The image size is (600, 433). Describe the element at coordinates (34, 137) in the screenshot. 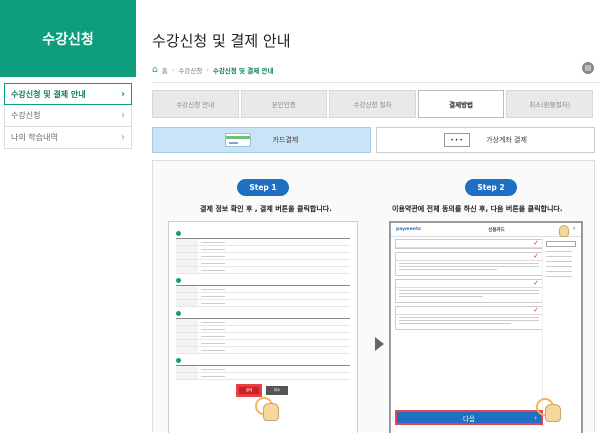

I see `sidebar-item-label: 나의 학습내역` at that location.